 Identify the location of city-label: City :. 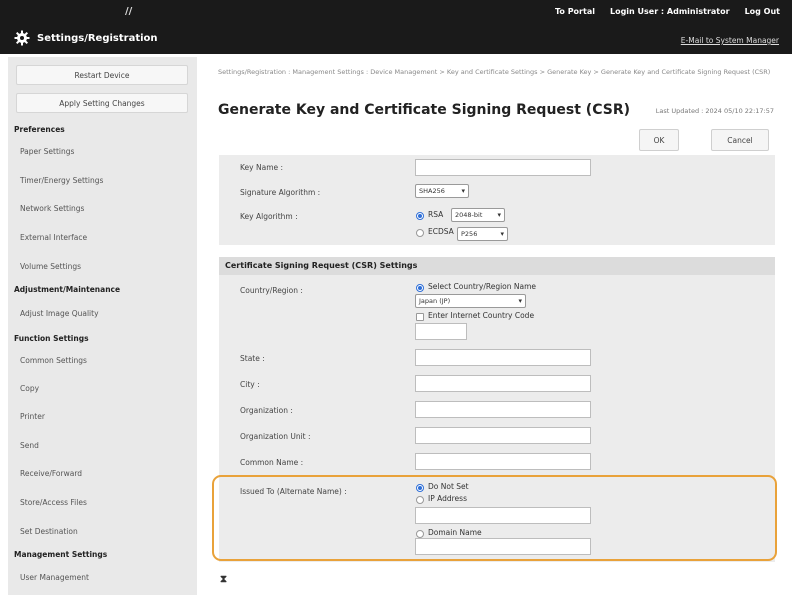
(250, 384).